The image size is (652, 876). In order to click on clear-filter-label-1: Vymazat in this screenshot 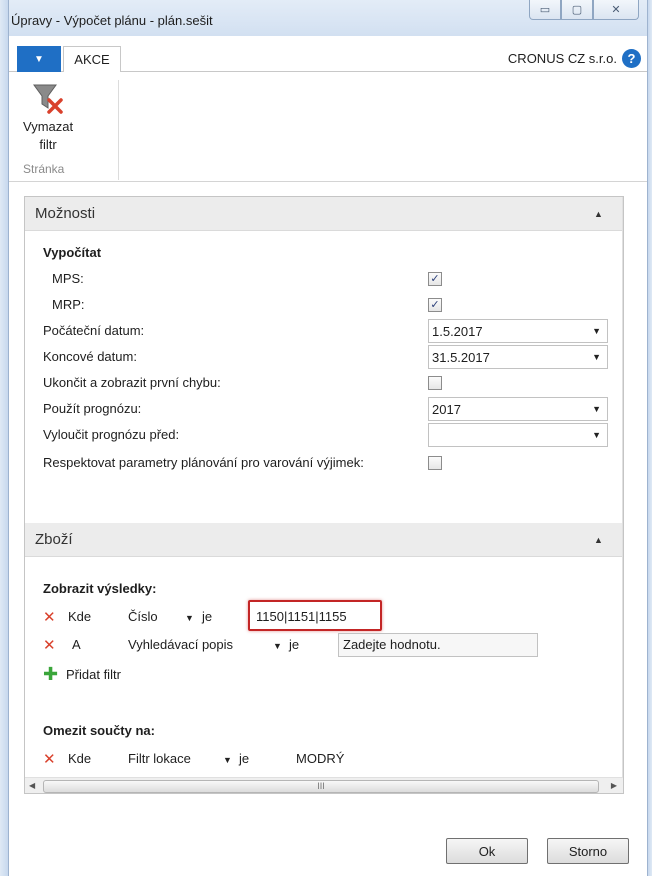, I will do `click(48, 126)`.